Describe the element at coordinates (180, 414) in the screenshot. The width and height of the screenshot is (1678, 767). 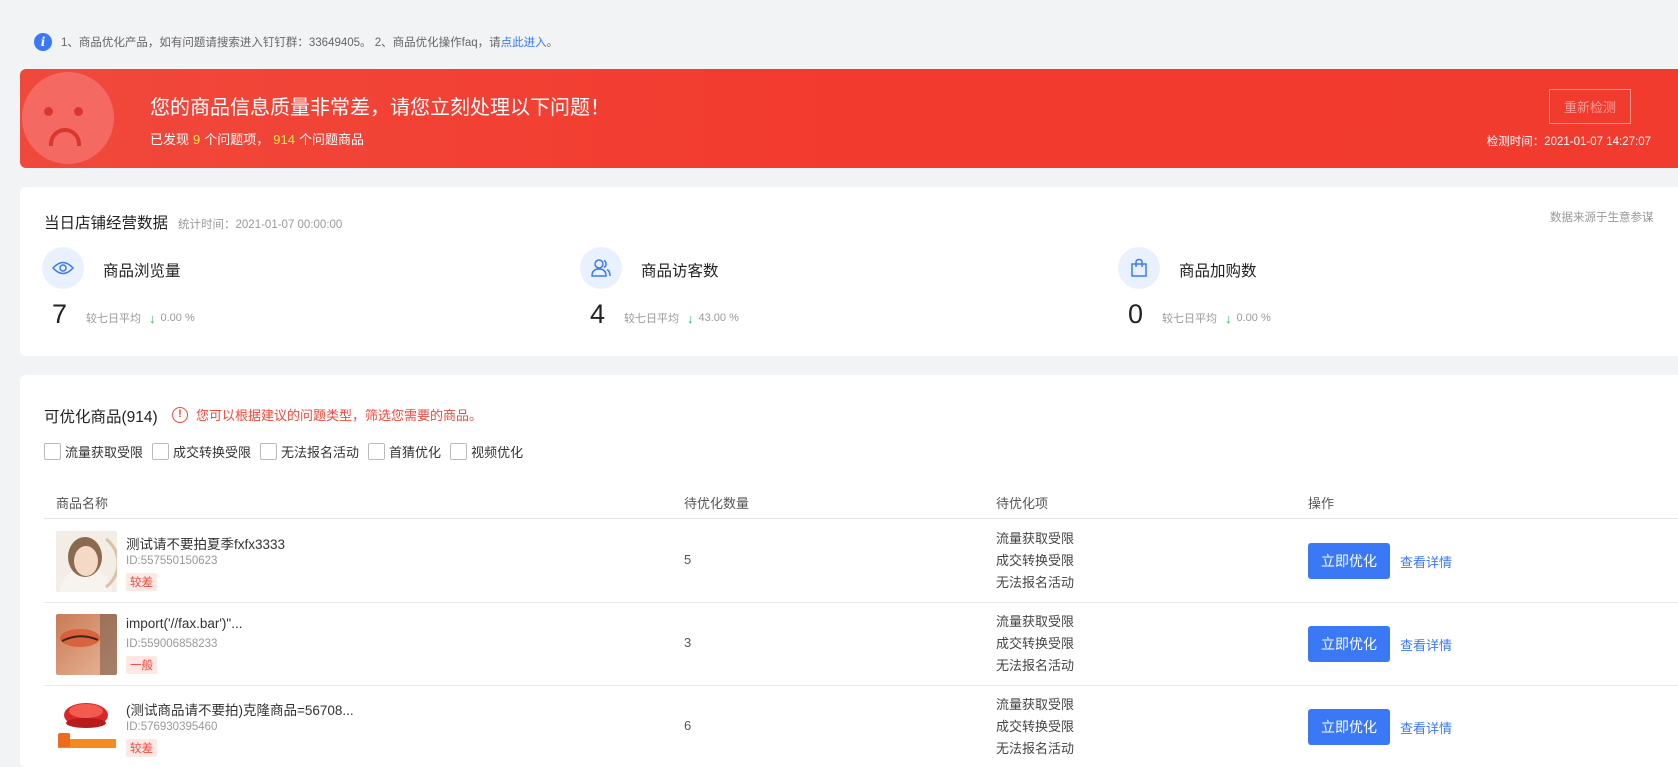
I see `warning-icon: !` at that location.